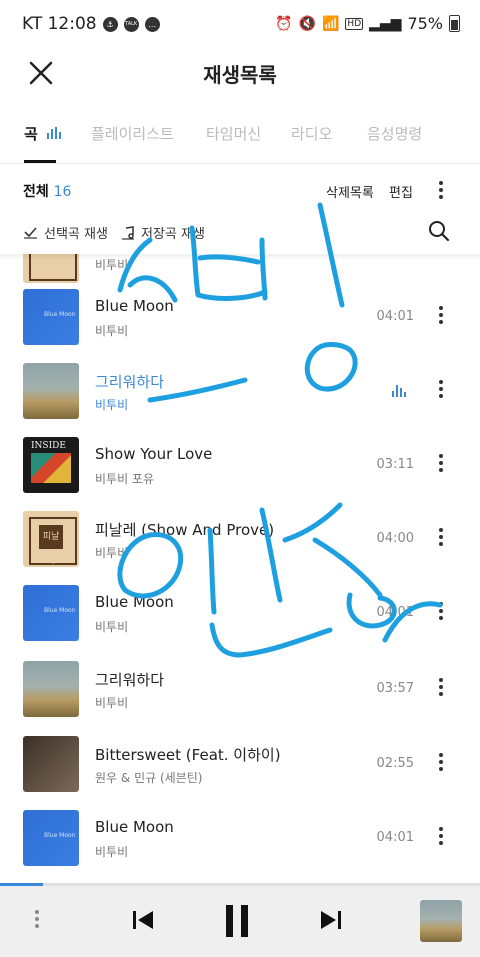  What do you see at coordinates (240, 465) in the screenshot?
I see `list-item: INSIDE Show Your Love 비투비 포유 03:11` at bounding box center [240, 465].